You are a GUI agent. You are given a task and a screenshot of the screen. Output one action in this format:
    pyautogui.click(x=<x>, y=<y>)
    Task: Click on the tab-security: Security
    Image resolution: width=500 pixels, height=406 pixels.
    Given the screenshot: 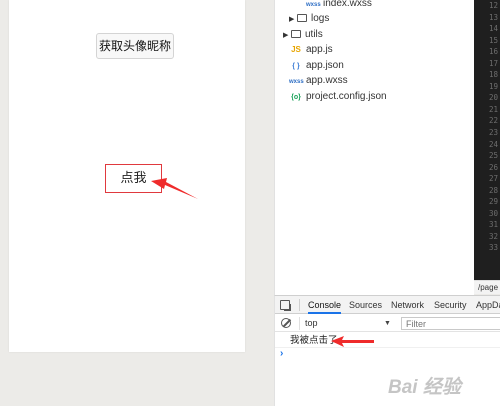 What is the action you would take?
    pyautogui.click(x=450, y=305)
    